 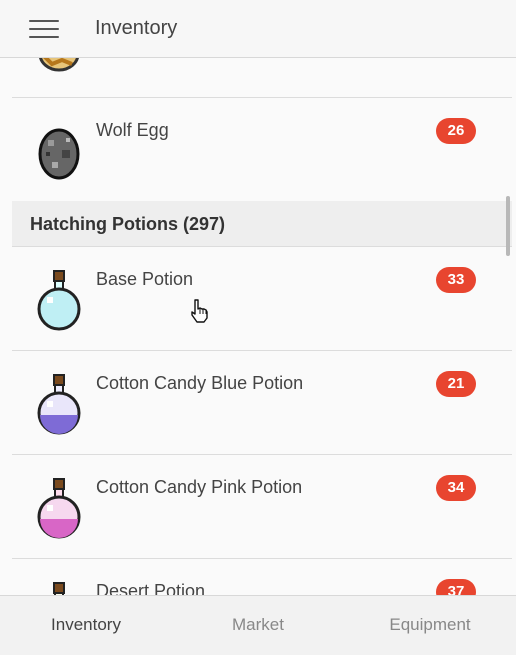 What do you see at coordinates (456, 131) in the screenshot?
I see `item-count-badge: 26` at bounding box center [456, 131].